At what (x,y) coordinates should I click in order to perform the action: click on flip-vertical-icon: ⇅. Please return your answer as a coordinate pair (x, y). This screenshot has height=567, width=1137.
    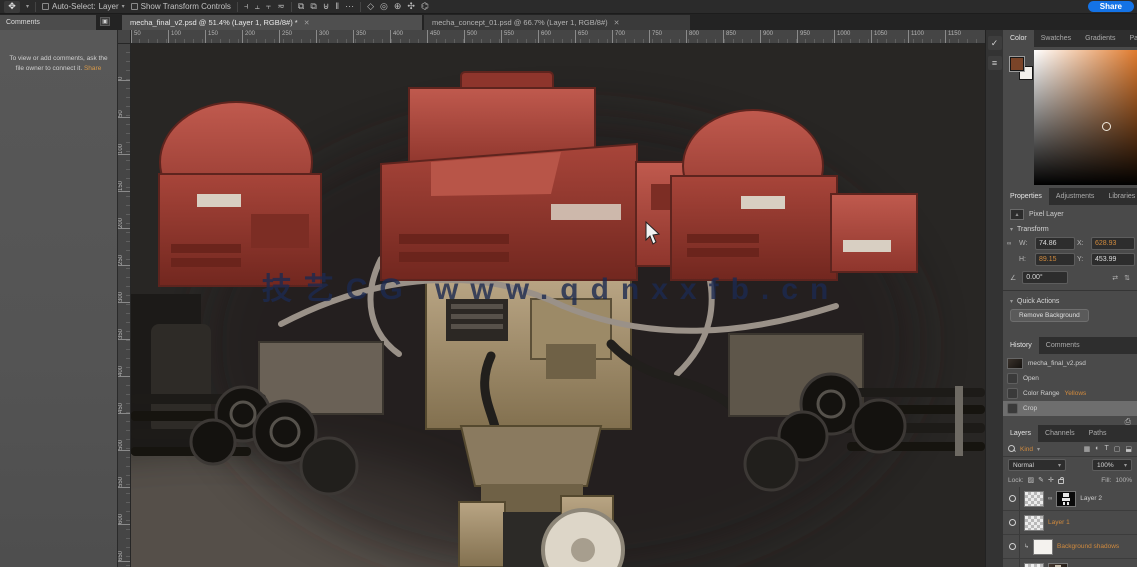
    Looking at the image, I should click on (1127, 278).